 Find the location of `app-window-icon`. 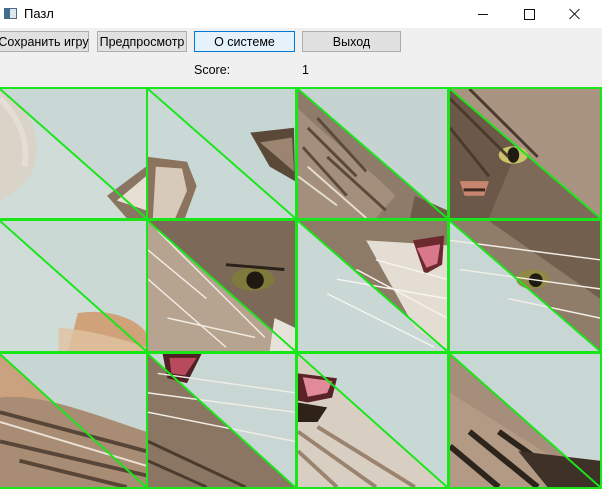

app-window-icon is located at coordinates (10, 13).